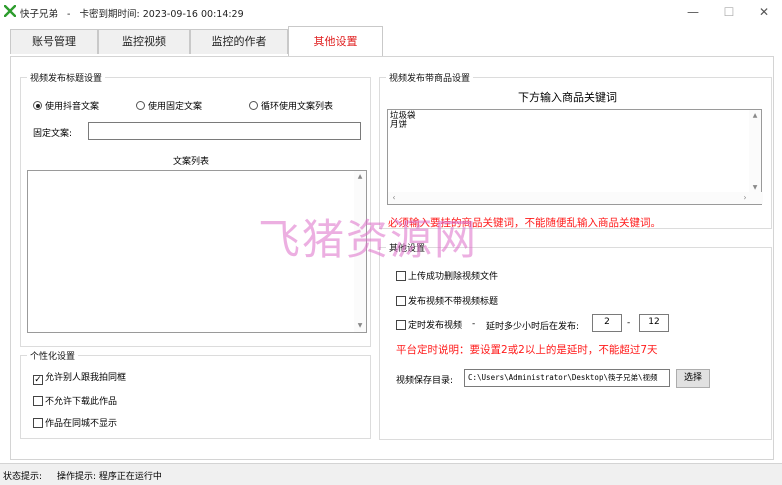 The width and height of the screenshot is (782, 485). I want to click on tab-bar: 账号管理 监控视频 监控的作者 其他设置, so click(391, 41).